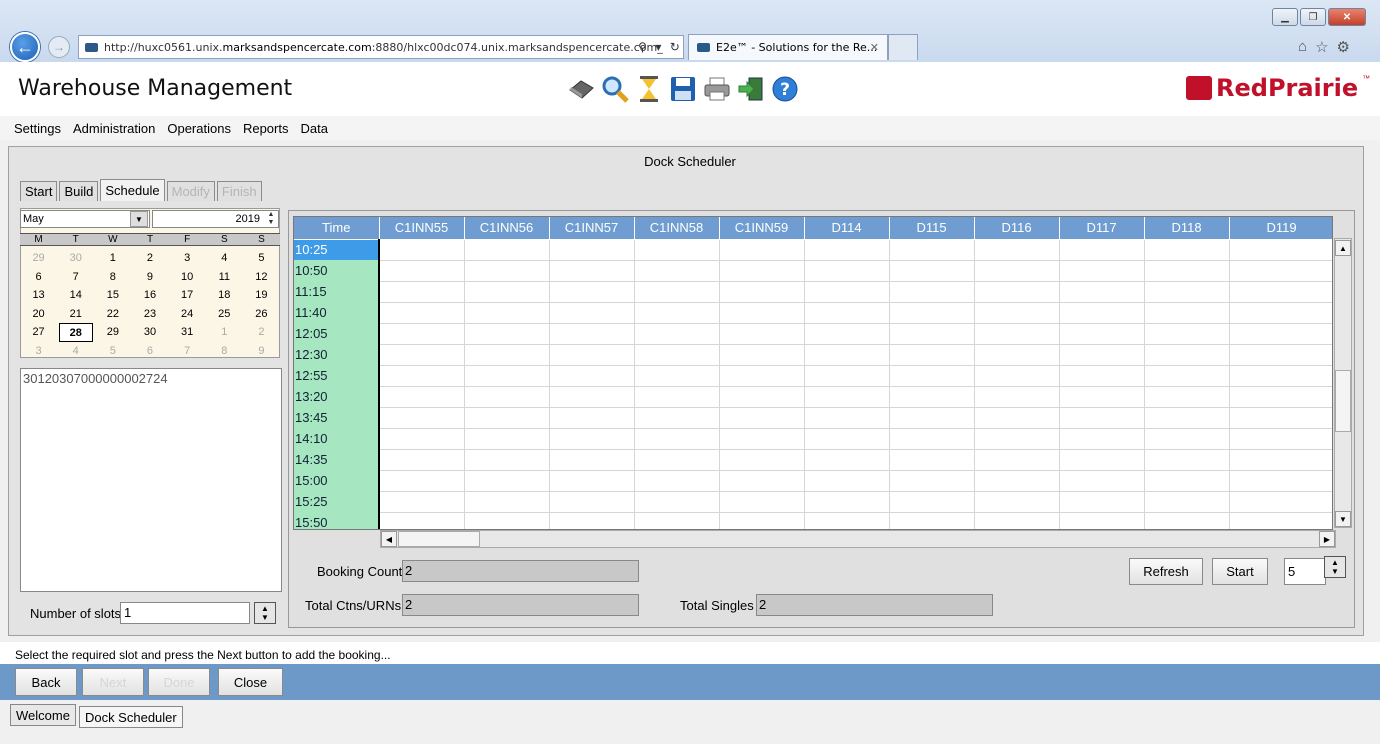  What do you see at coordinates (1347, 17) in the screenshot?
I see `close-window-button: ✕` at bounding box center [1347, 17].